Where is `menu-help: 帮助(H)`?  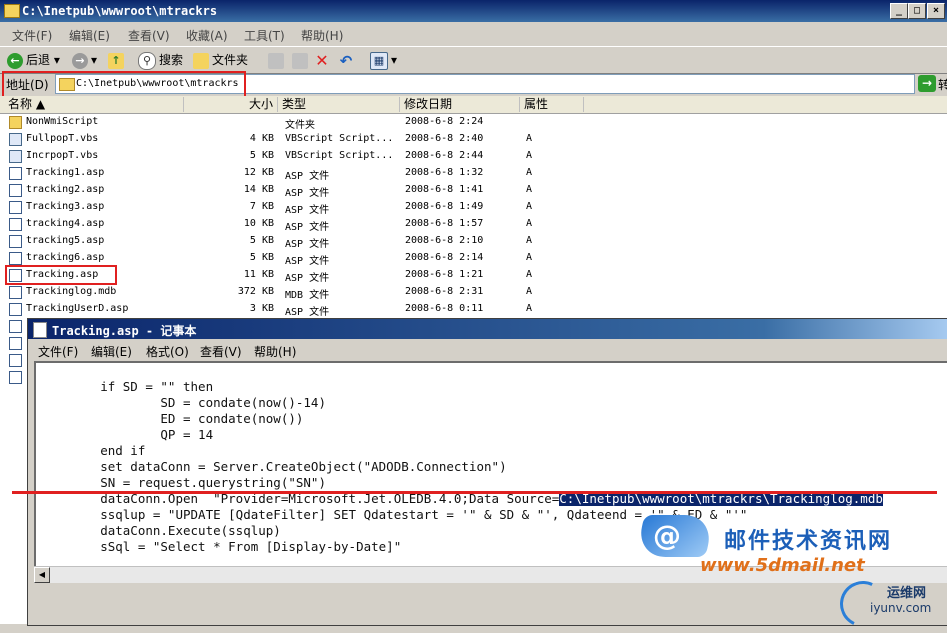
menu-help: 帮助(H) is located at coordinates (322, 35).